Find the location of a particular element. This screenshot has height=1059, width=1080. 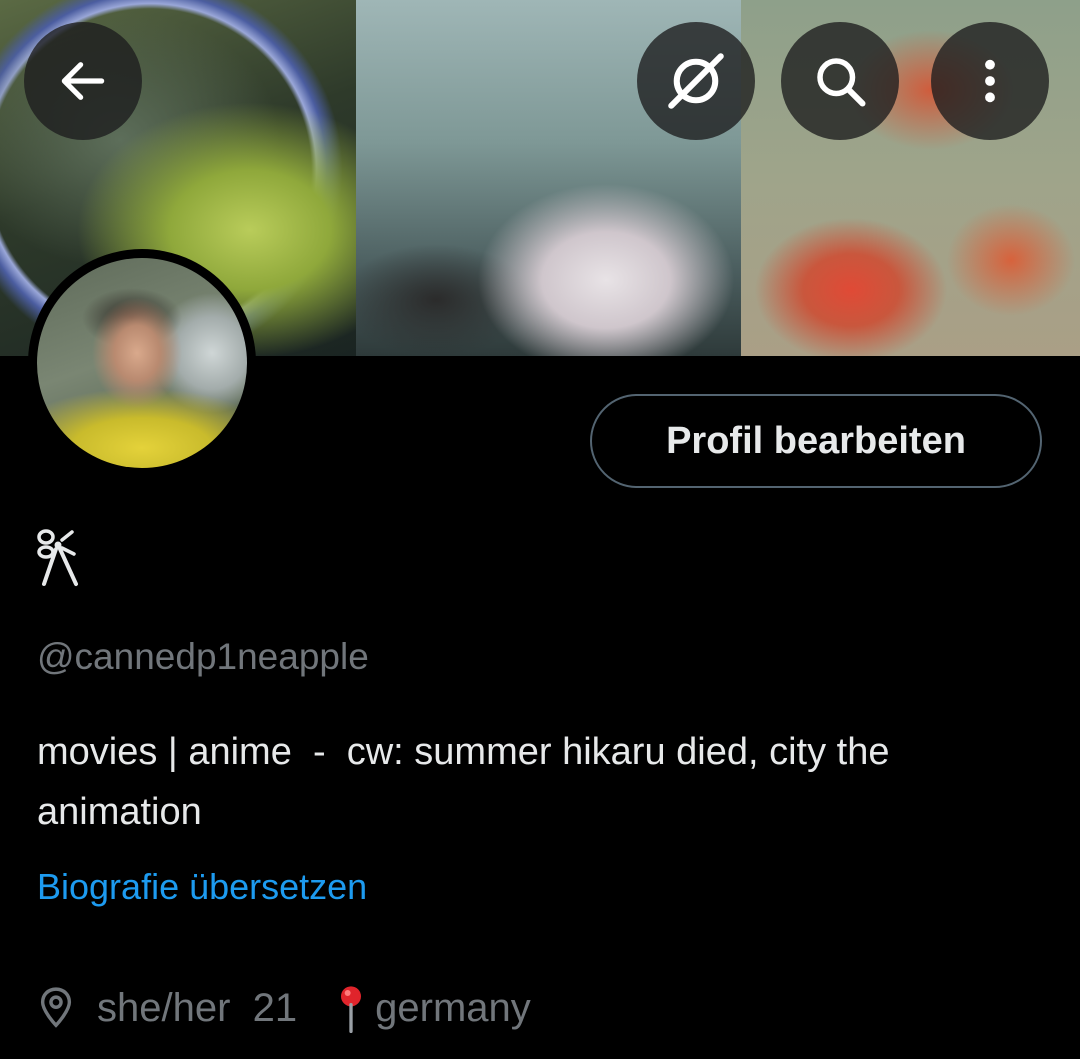

back-button is located at coordinates (83, 81).